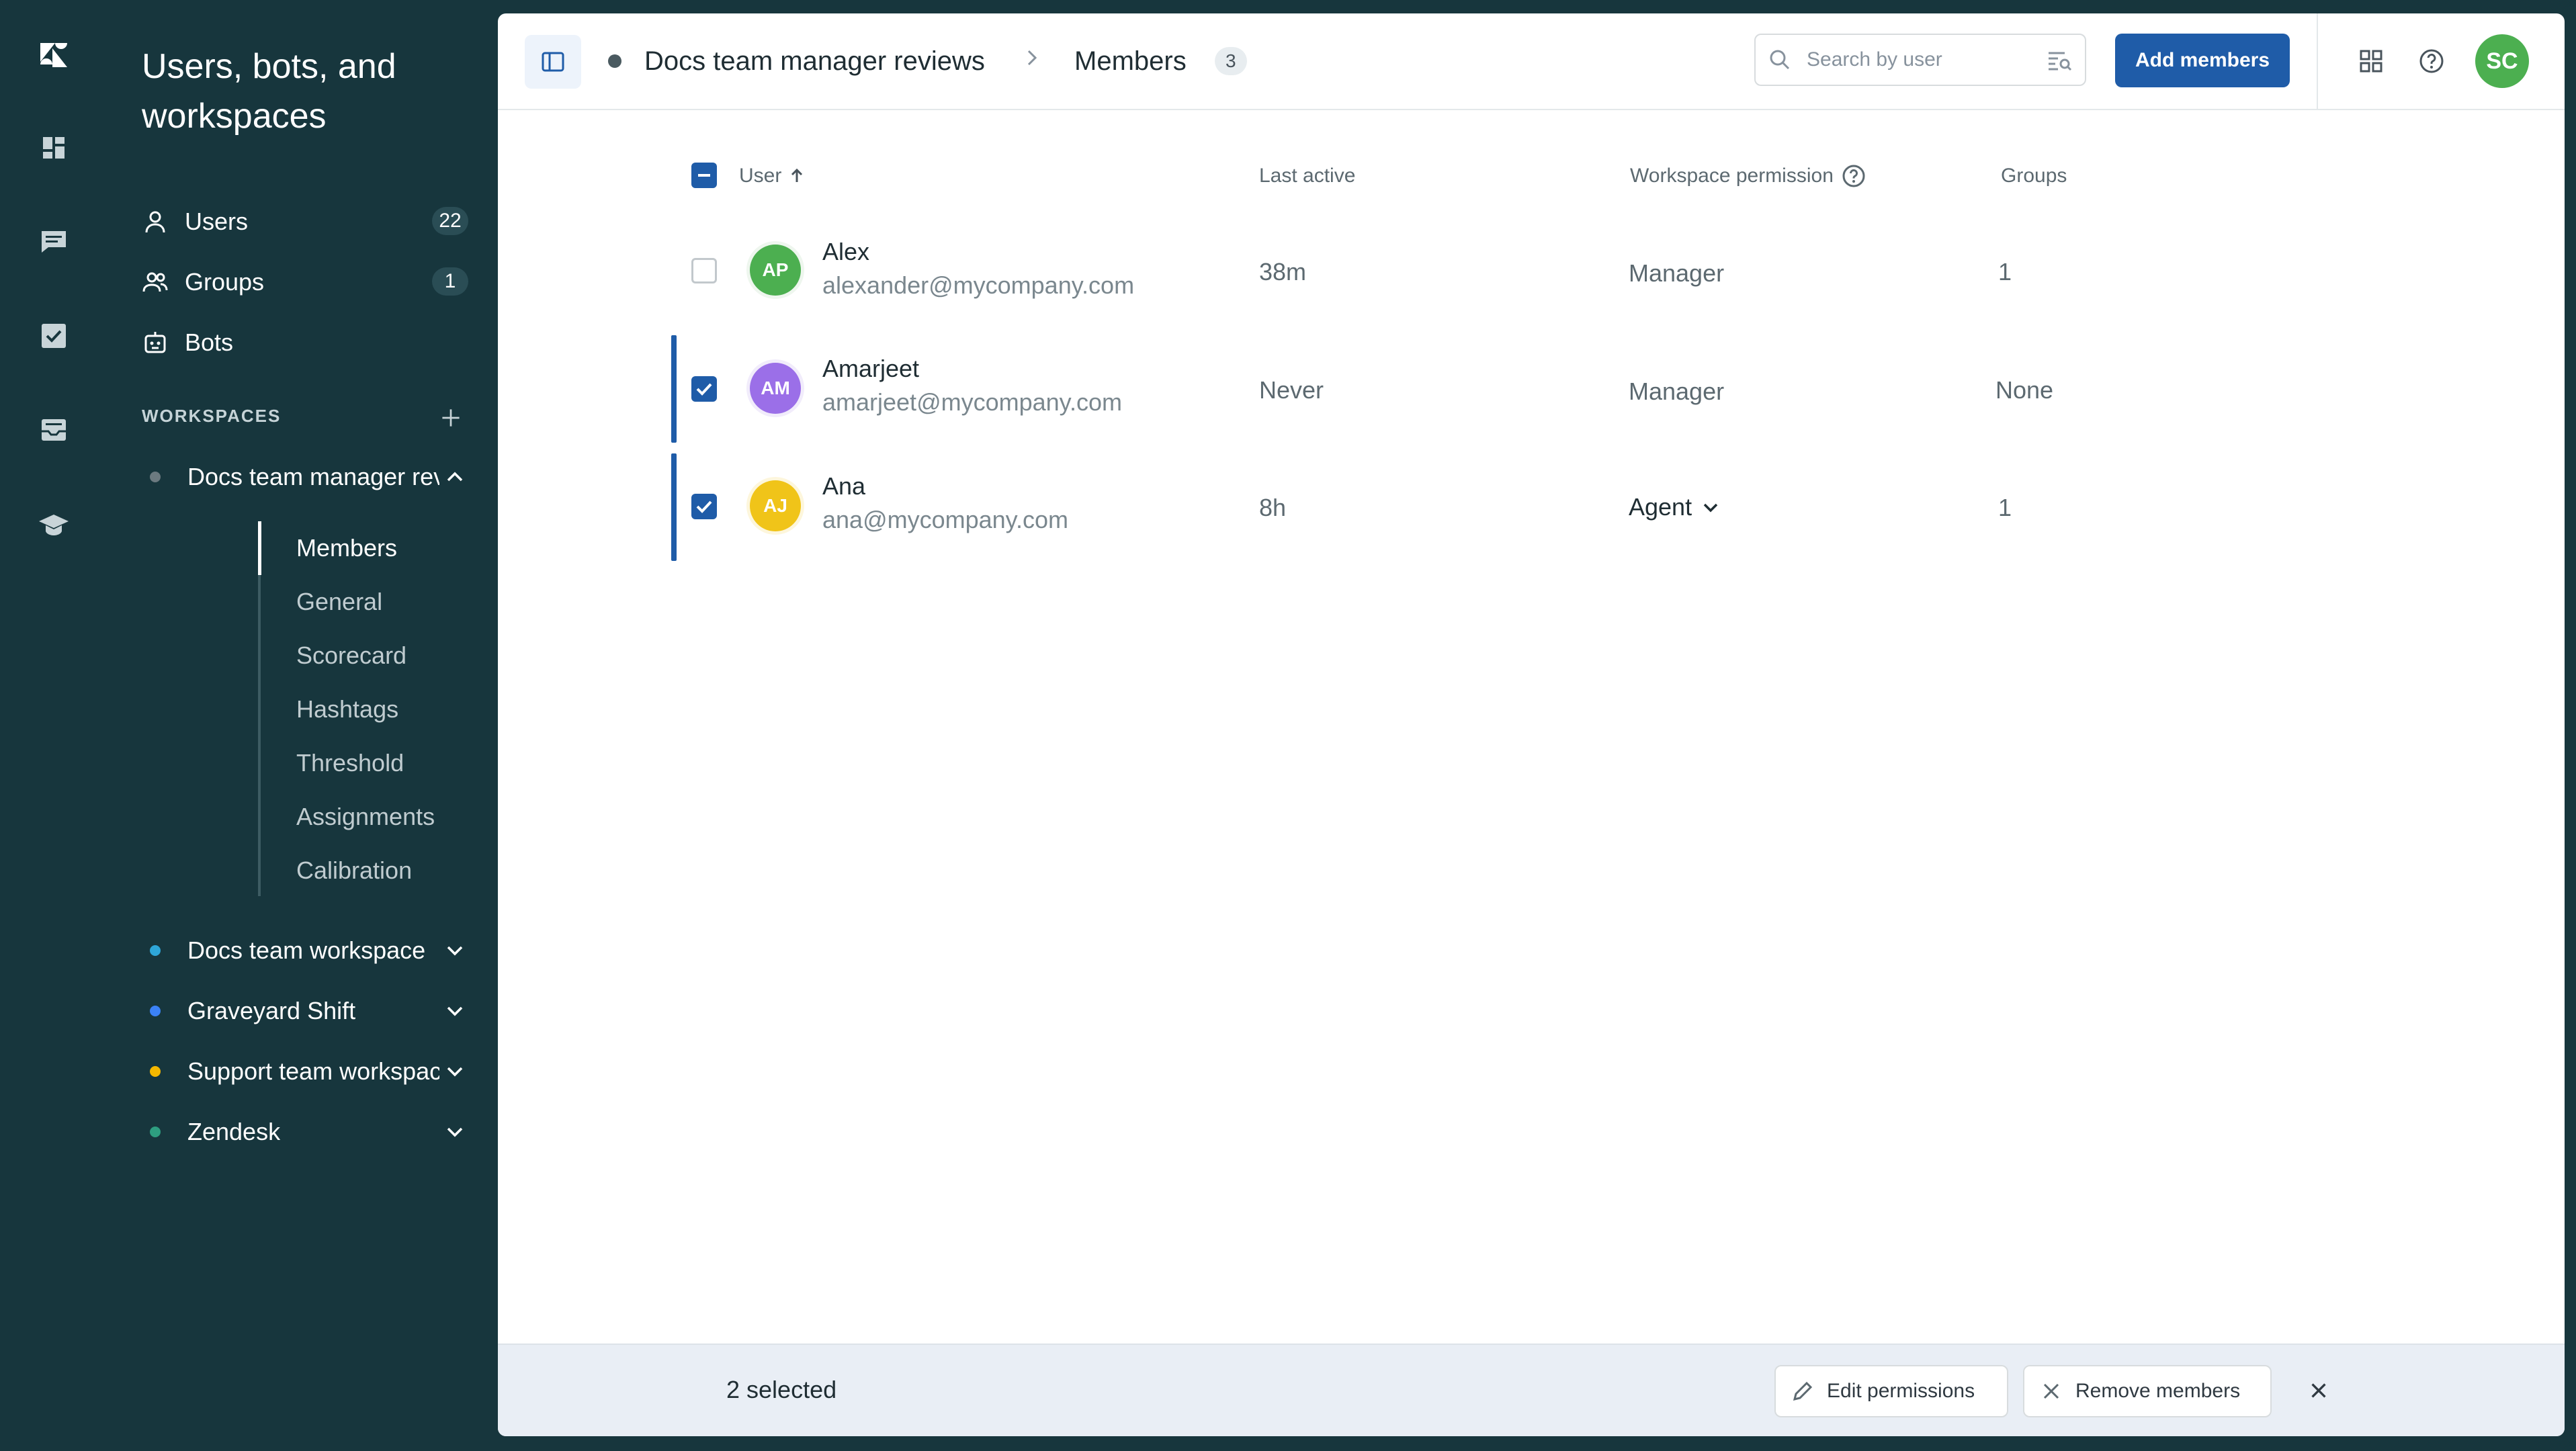 Image resolution: width=2576 pixels, height=1451 pixels. What do you see at coordinates (945, 519) in the screenshot?
I see `user-email: ana@mycompany.com` at bounding box center [945, 519].